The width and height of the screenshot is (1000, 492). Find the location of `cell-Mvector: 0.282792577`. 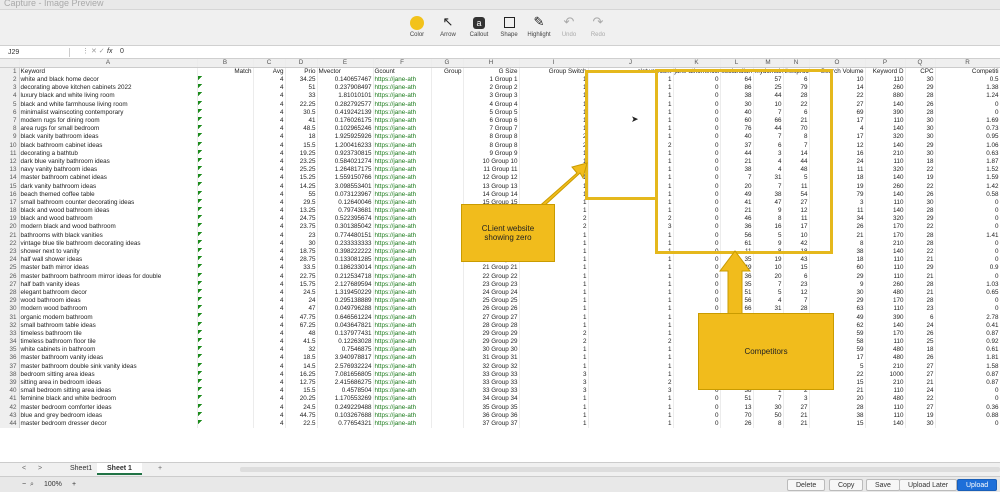

cell-Mvector: 0.282792577 is located at coordinates (345, 104).